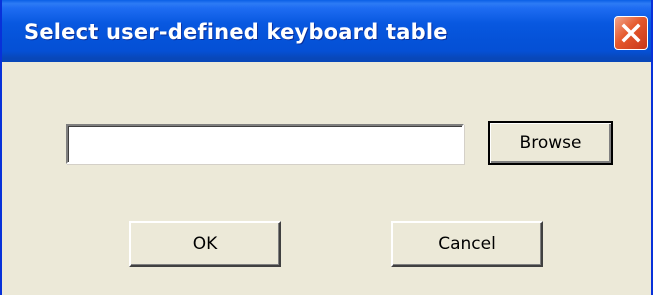 The image size is (653, 295). What do you see at coordinates (205, 244) in the screenshot?
I see `ok-button: OK` at bounding box center [205, 244].